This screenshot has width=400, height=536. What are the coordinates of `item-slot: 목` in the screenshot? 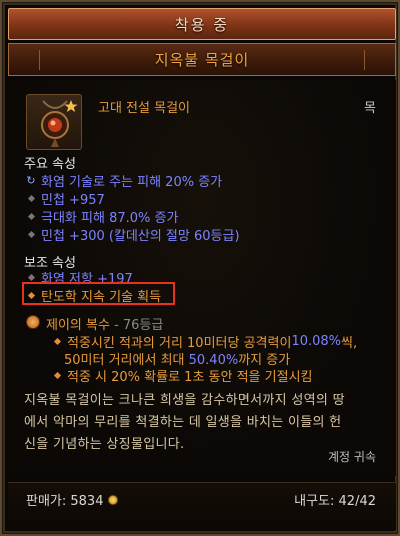 It's located at (370, 108).